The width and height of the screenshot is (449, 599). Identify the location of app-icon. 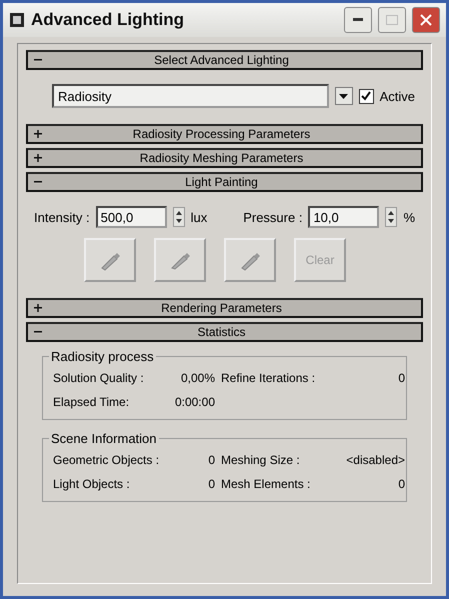
(17, 20).